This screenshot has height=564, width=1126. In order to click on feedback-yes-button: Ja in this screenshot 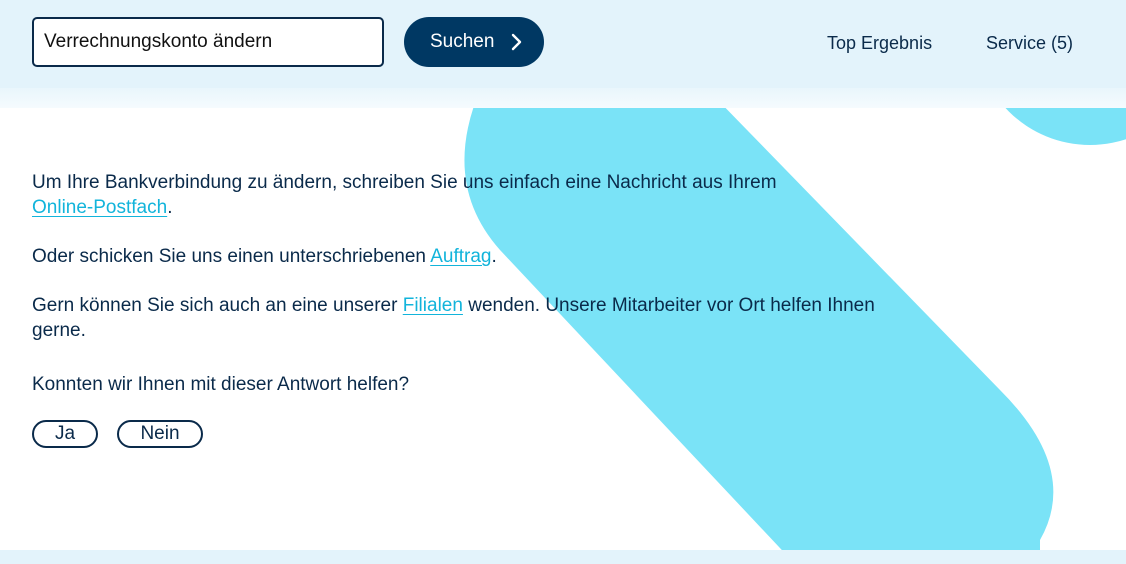, I will do `click(65, 434)`.